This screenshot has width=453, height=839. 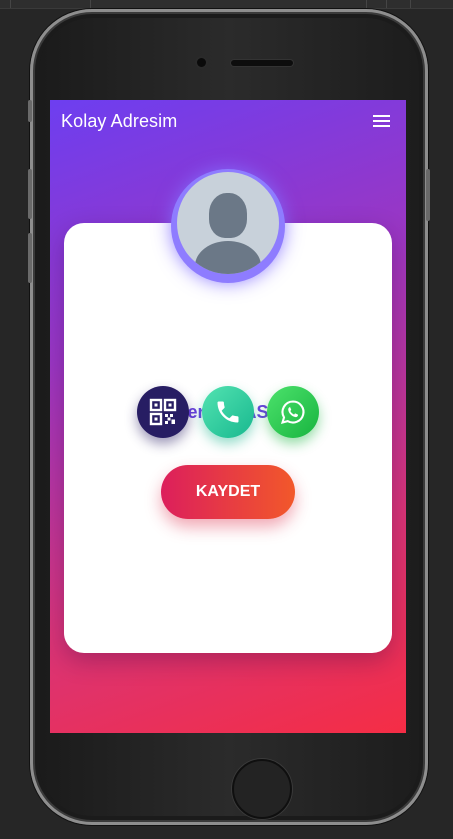 I want to click on volume-up-button, so click(x=30, y=194).